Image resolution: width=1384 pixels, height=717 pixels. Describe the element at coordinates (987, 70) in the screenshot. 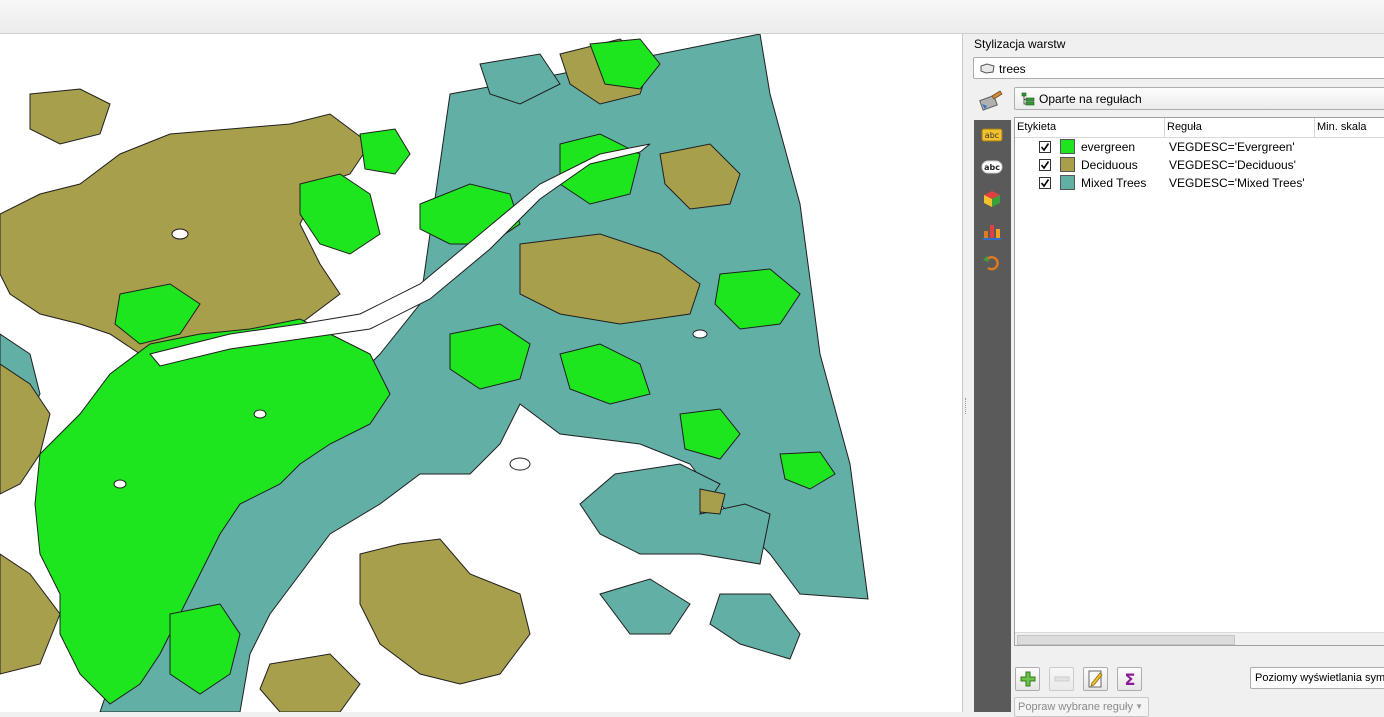

I see `polygon-layer-icon` at that location.